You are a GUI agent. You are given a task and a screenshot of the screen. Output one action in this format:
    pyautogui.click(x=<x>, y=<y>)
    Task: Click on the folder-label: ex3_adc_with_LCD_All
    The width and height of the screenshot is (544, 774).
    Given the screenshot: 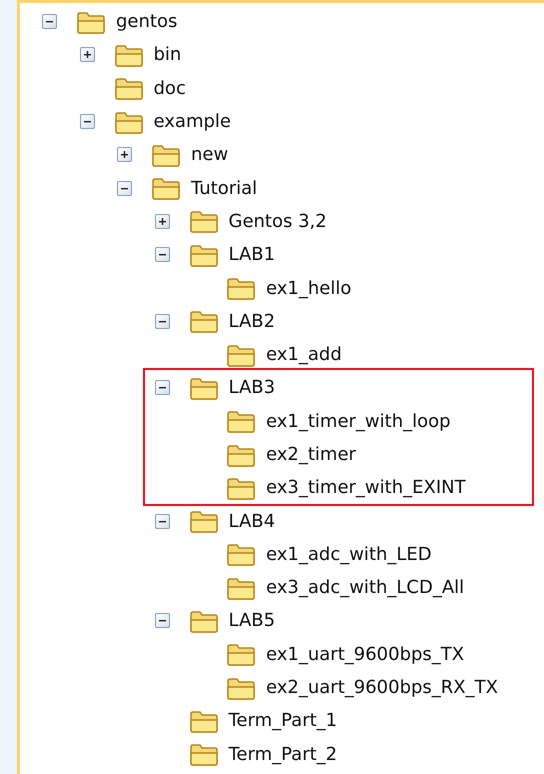 What is the action you would take?
    pyautogui.click(x=365, y=588)
    